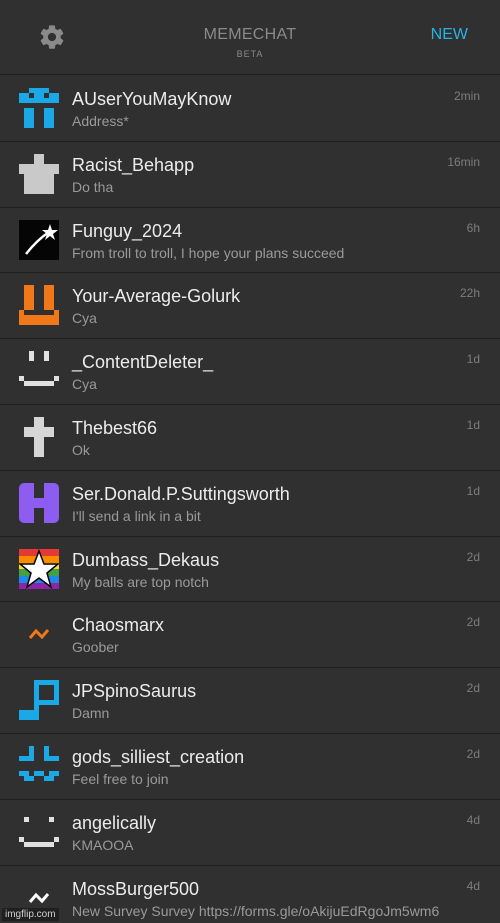 The width and height of the screenshot is (500, 923). What do you see at coordinates (136, 515) in the screenshot?
I see `chat-preview: I'll send a link in a bit` at bounding box center [136, 515].